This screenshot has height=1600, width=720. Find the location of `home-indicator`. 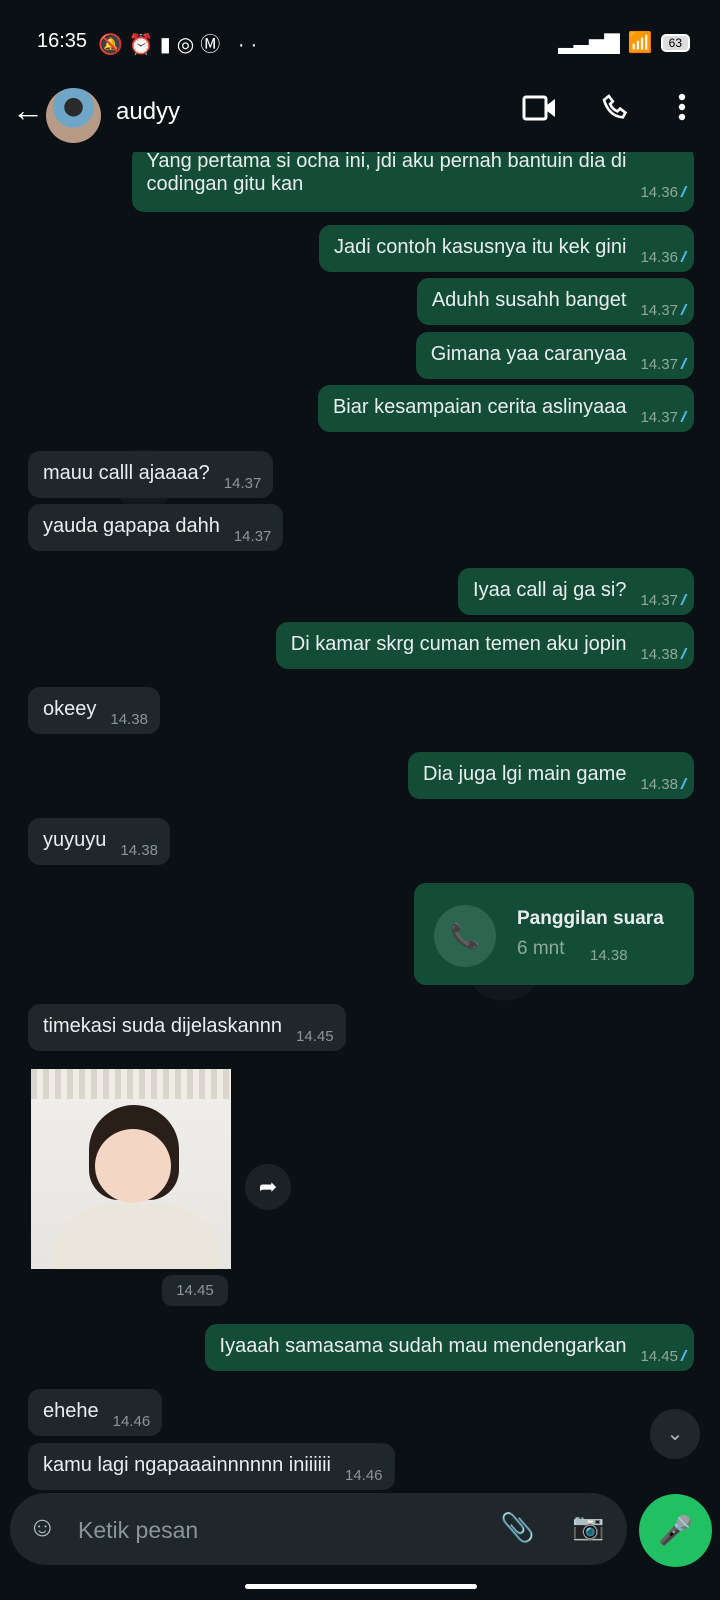

home-indicator is located at coordinates (361, 1586).